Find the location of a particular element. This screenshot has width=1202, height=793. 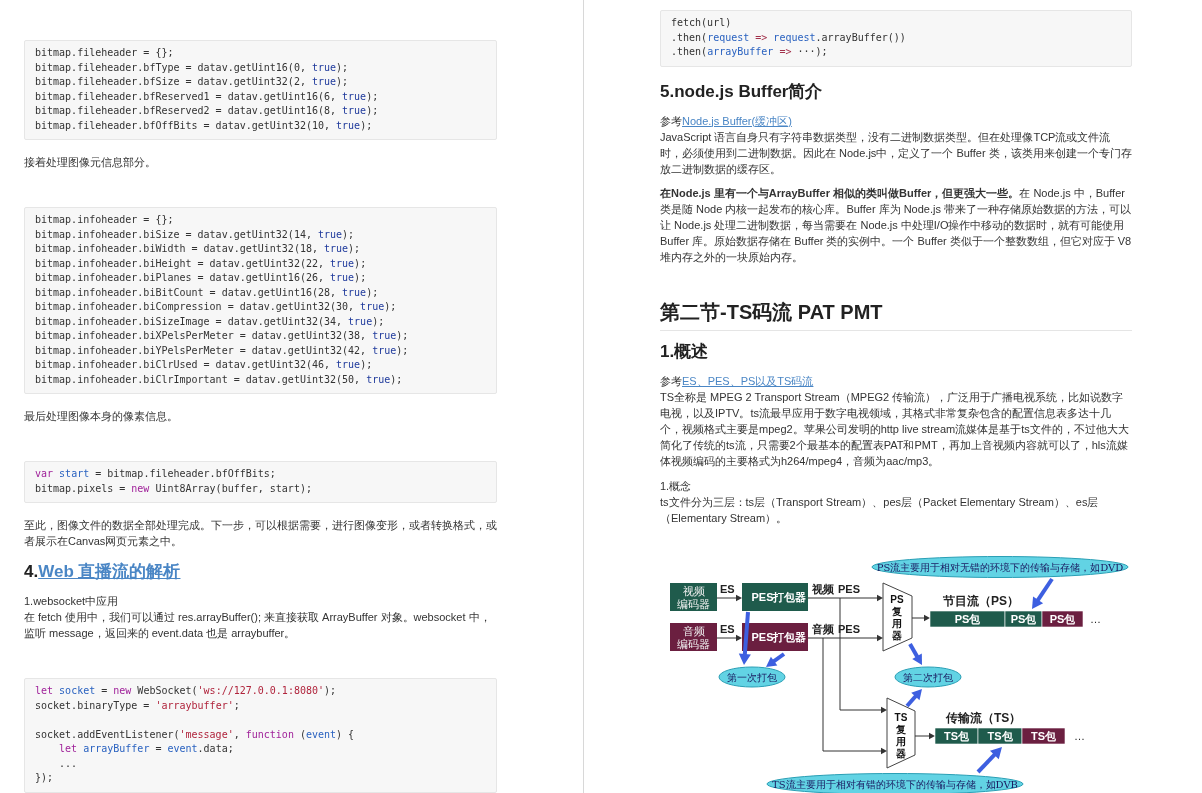

stream-label: 视频 is located at coordinates (823, 588).